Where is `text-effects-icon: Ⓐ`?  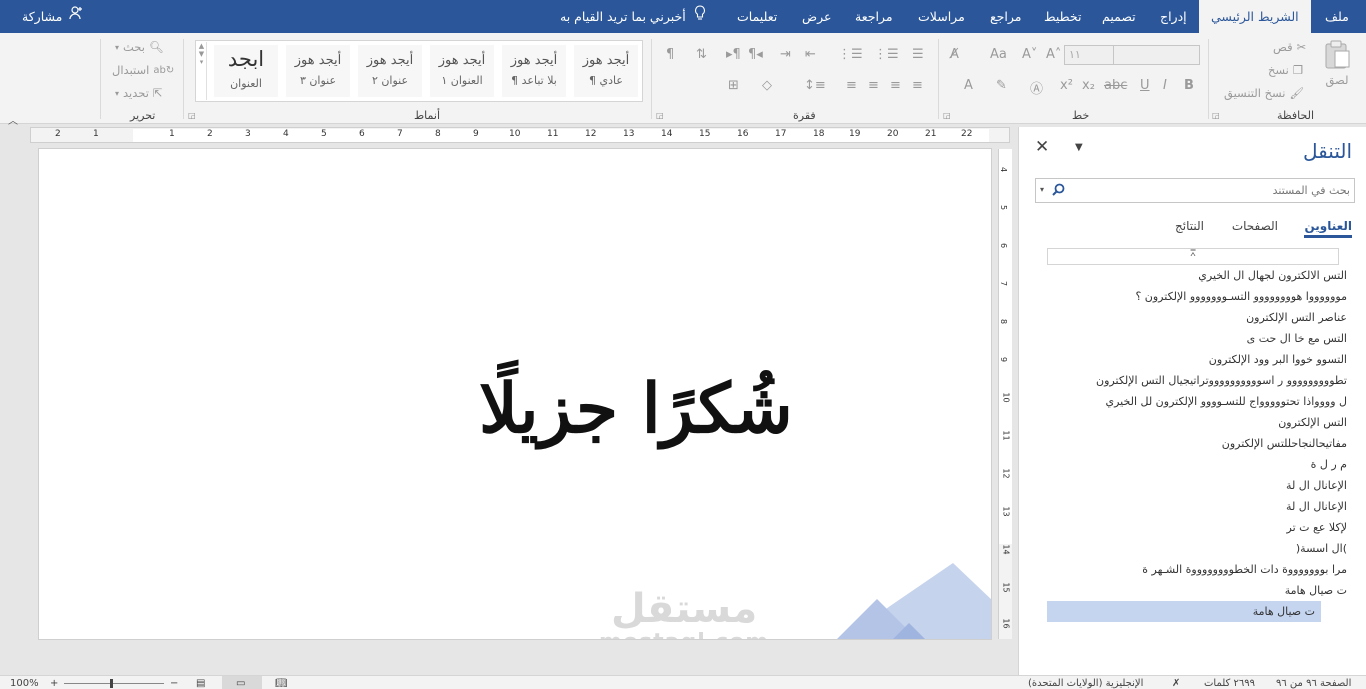 text-effects-icon: Ⓐ is located at coordinates (1036, 87).